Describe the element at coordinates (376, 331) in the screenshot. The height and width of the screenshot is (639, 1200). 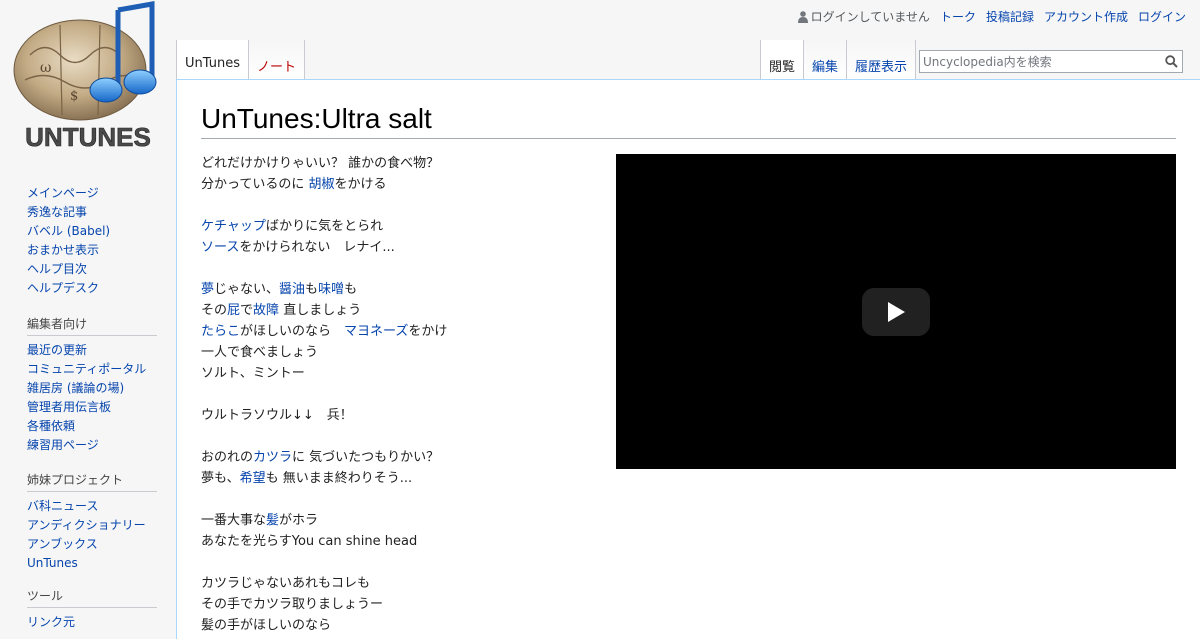
I see `lyric-link: マヨネーズ` at that location.